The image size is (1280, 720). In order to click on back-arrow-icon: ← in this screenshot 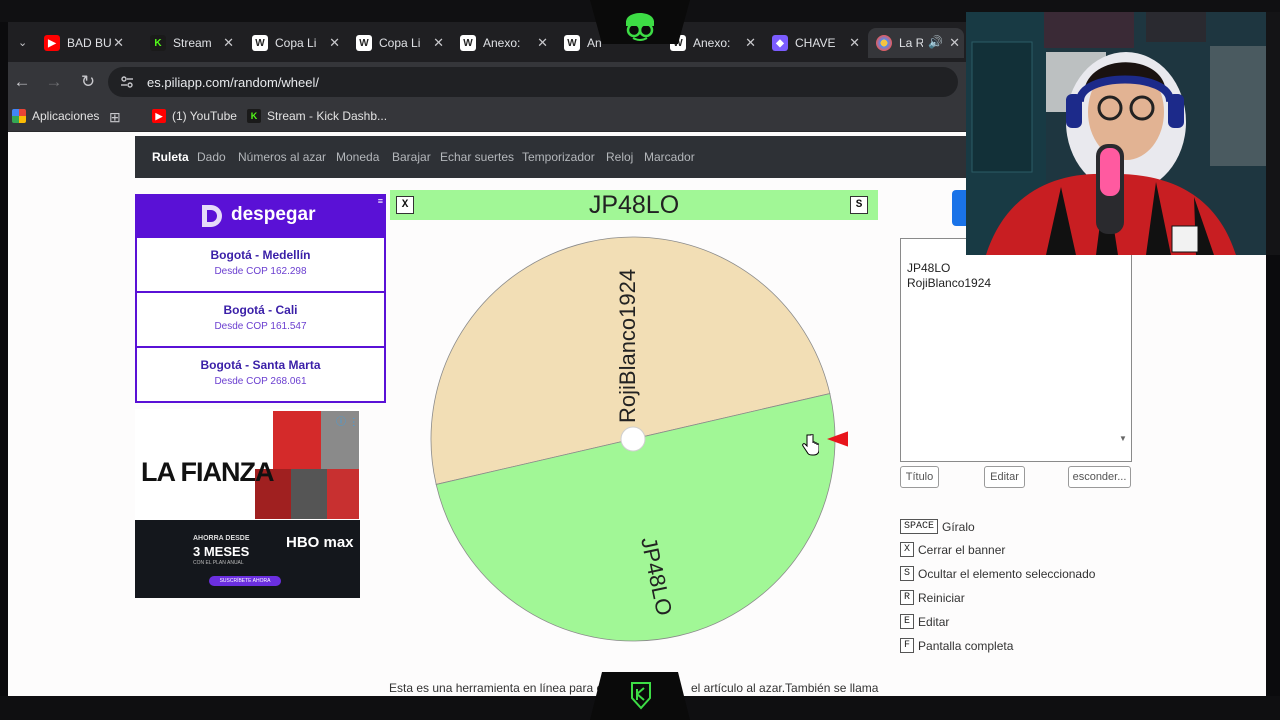, I will do `click(22, 82)`.